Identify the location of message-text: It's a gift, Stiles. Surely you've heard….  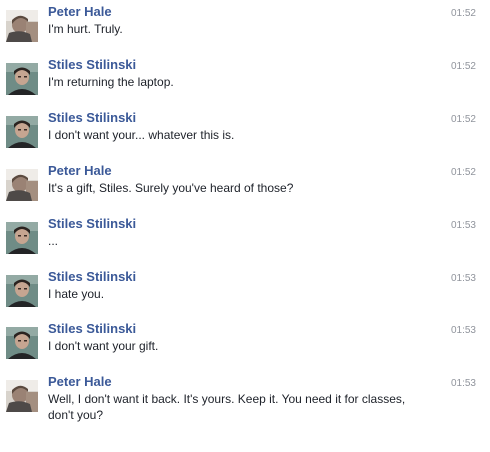
(171, 188).